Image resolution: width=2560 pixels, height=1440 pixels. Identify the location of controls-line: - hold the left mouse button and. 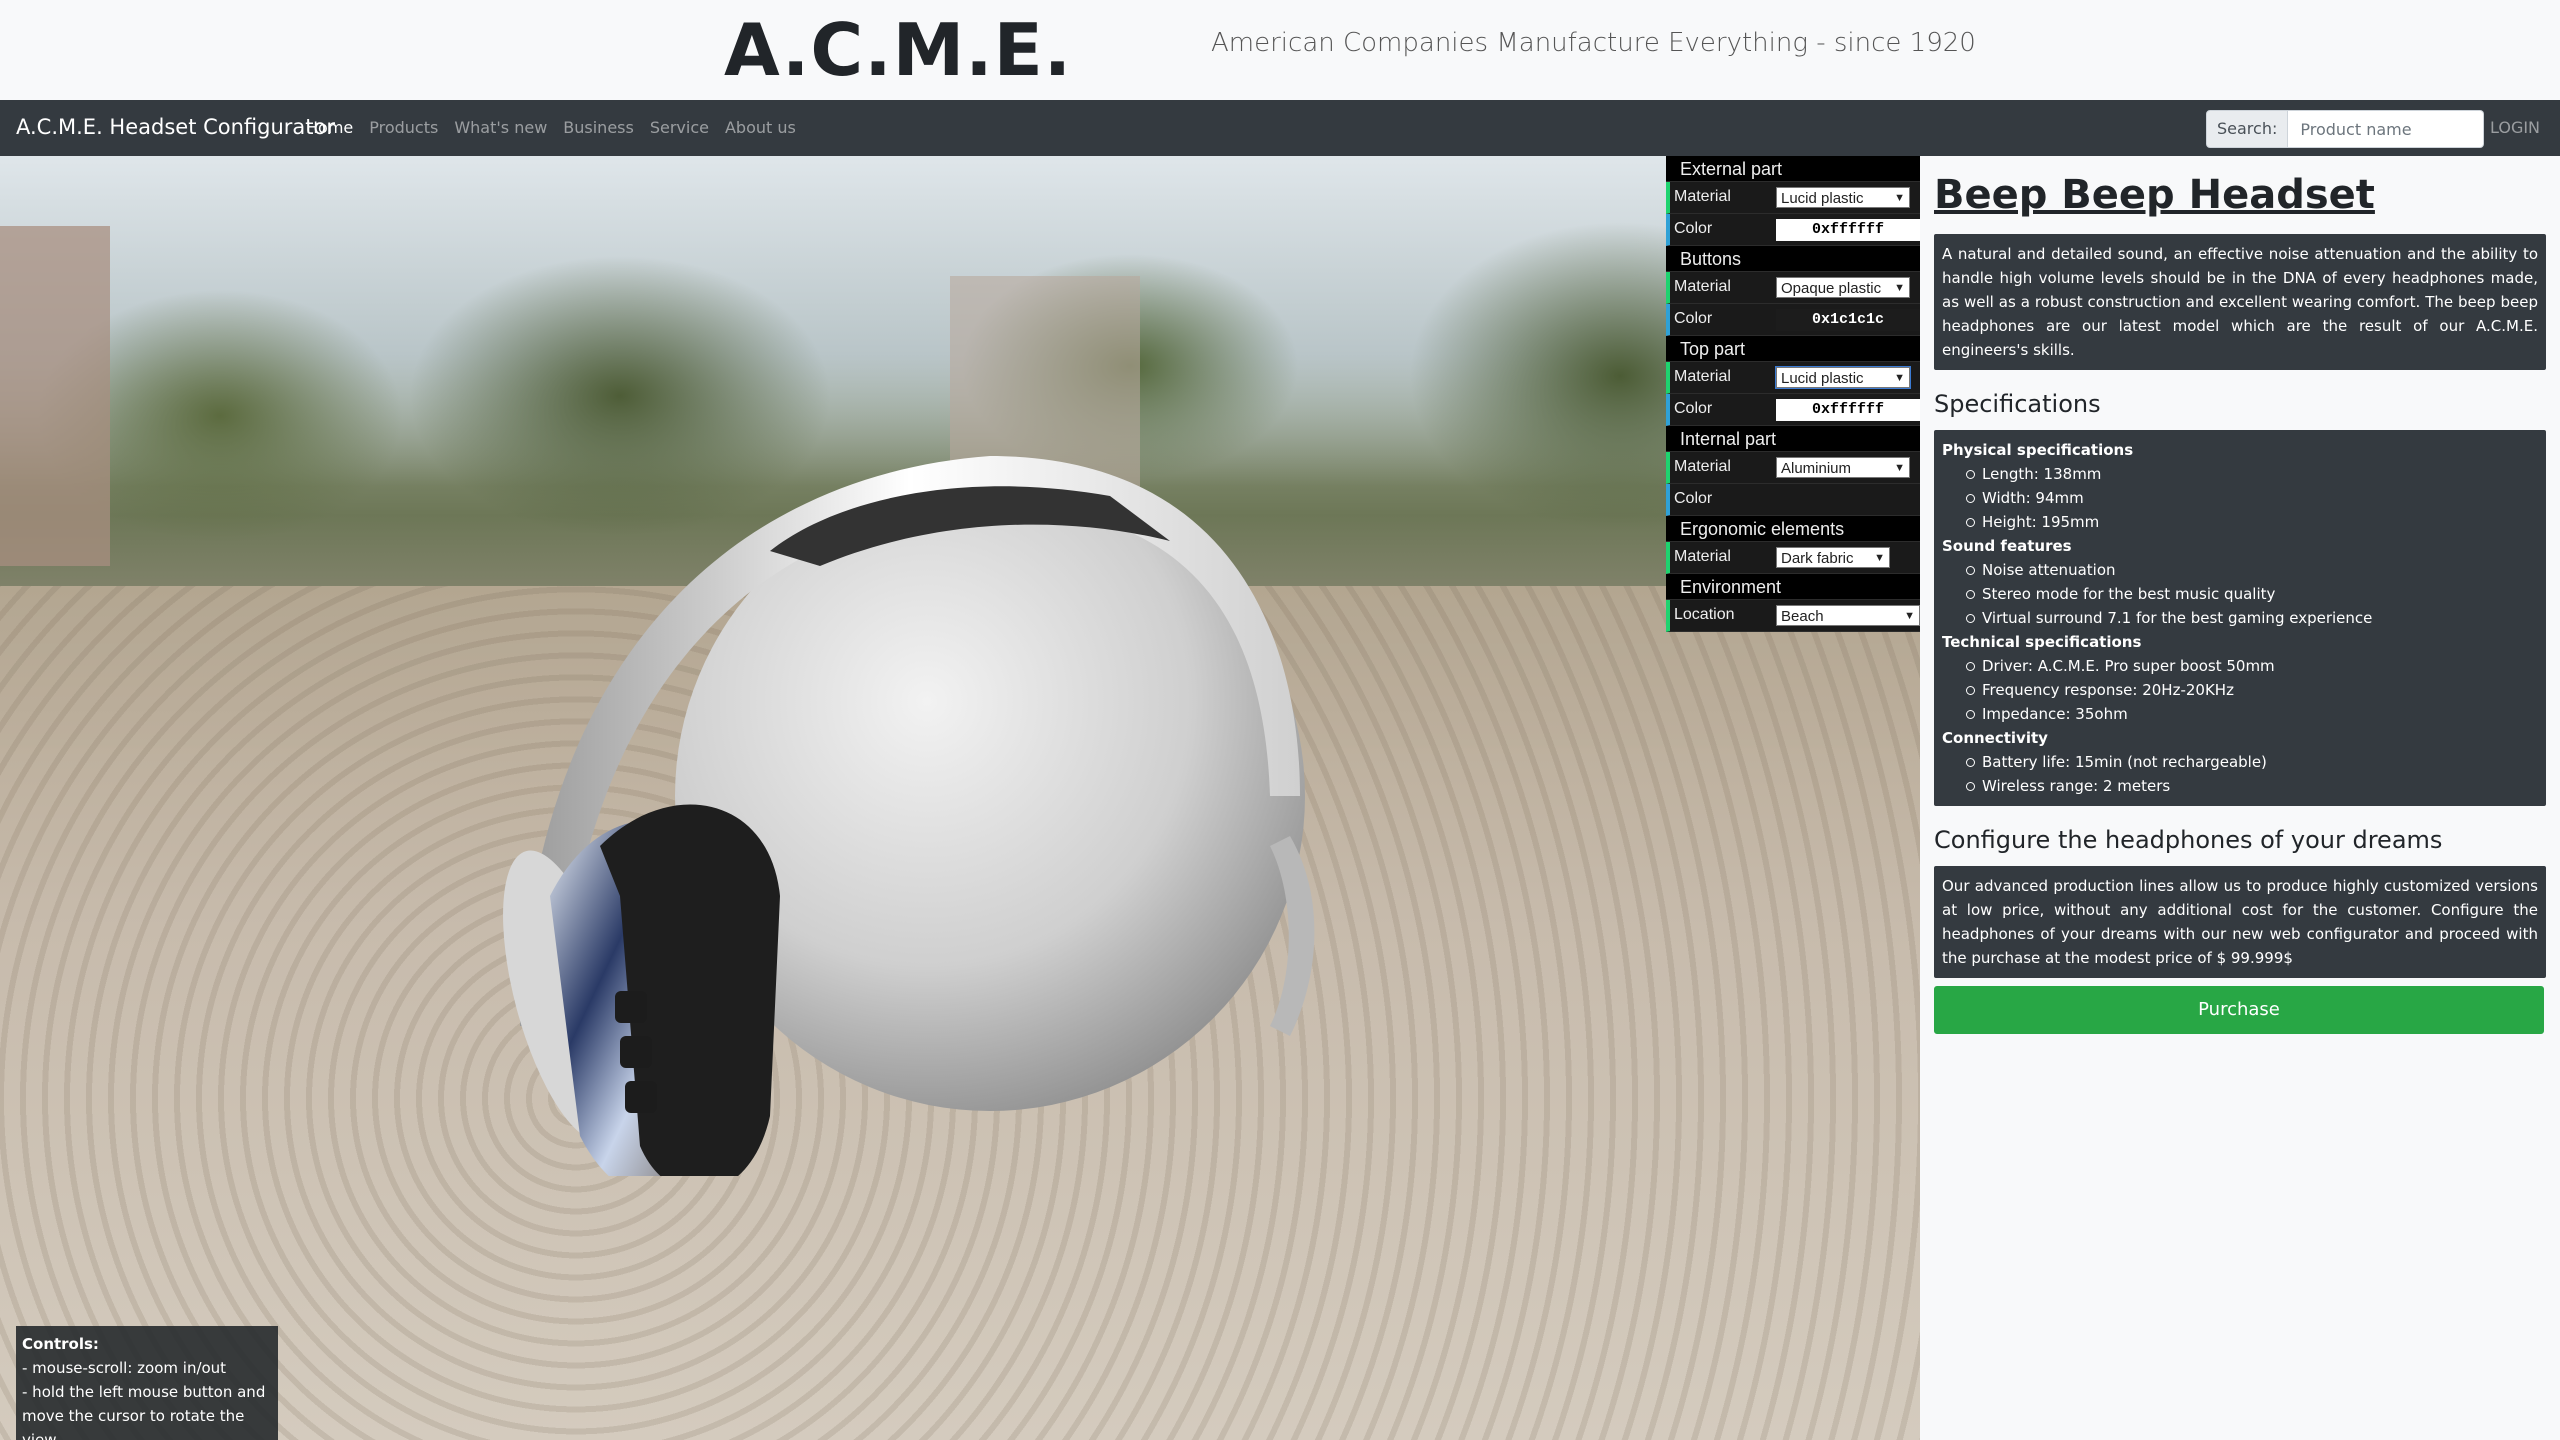
(144, 1392).